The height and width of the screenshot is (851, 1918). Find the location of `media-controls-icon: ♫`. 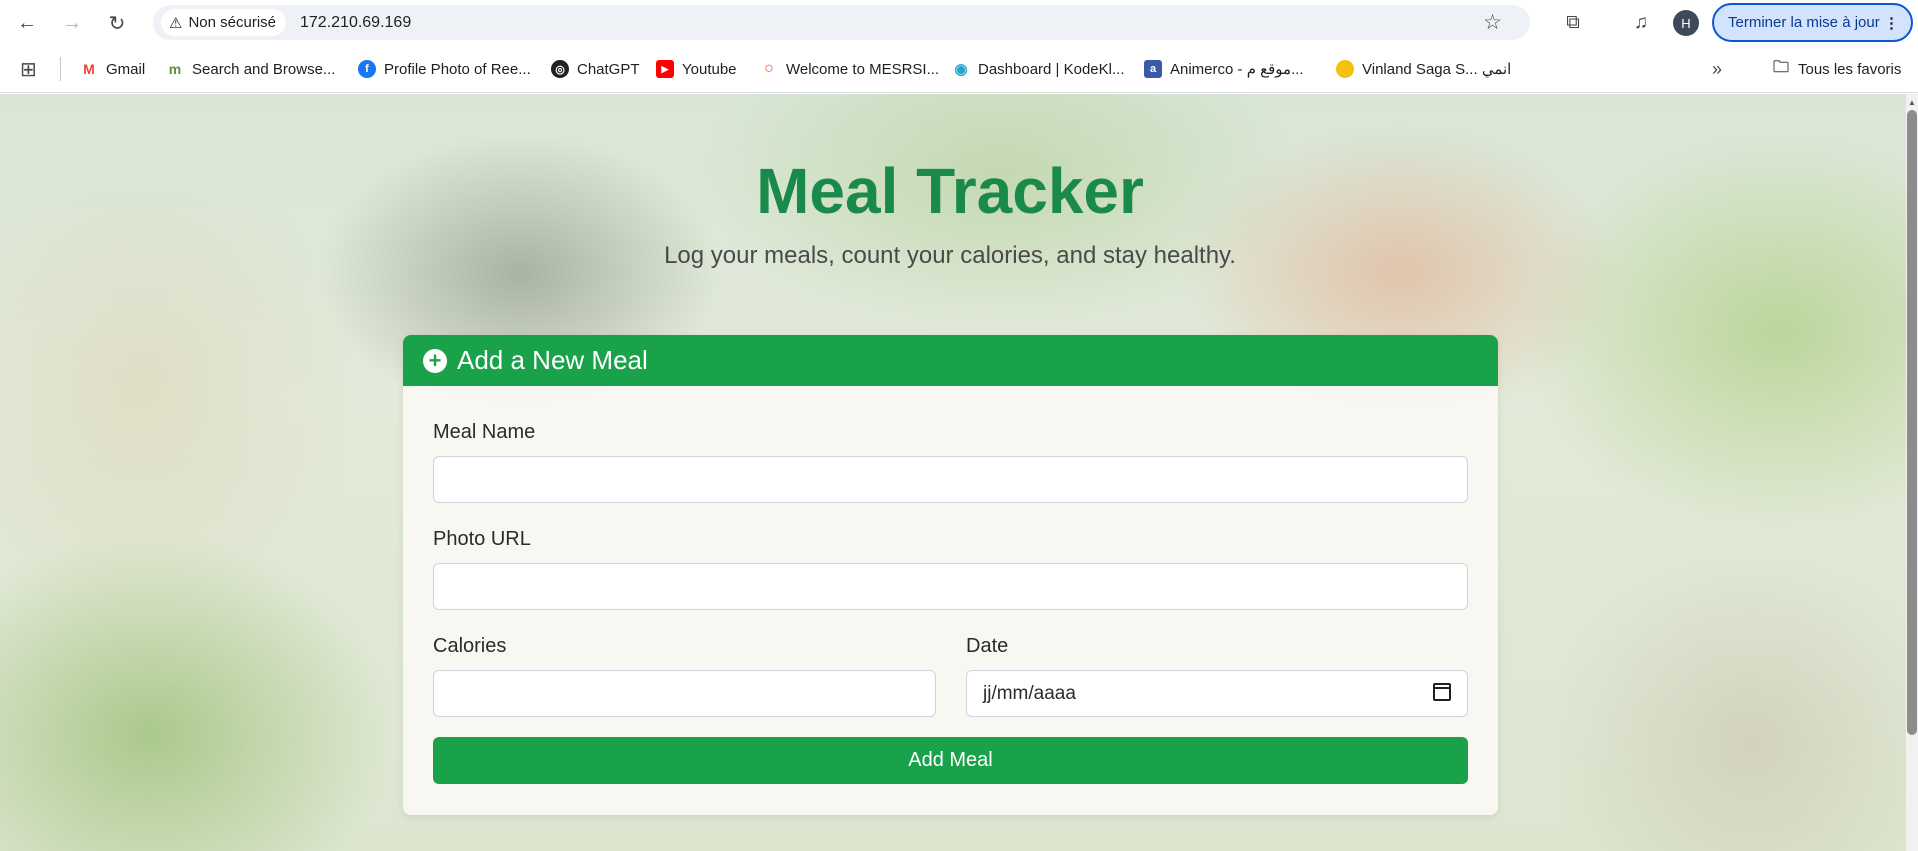

media-controls-icon: ♫ is located at coordinates (1641, 23).